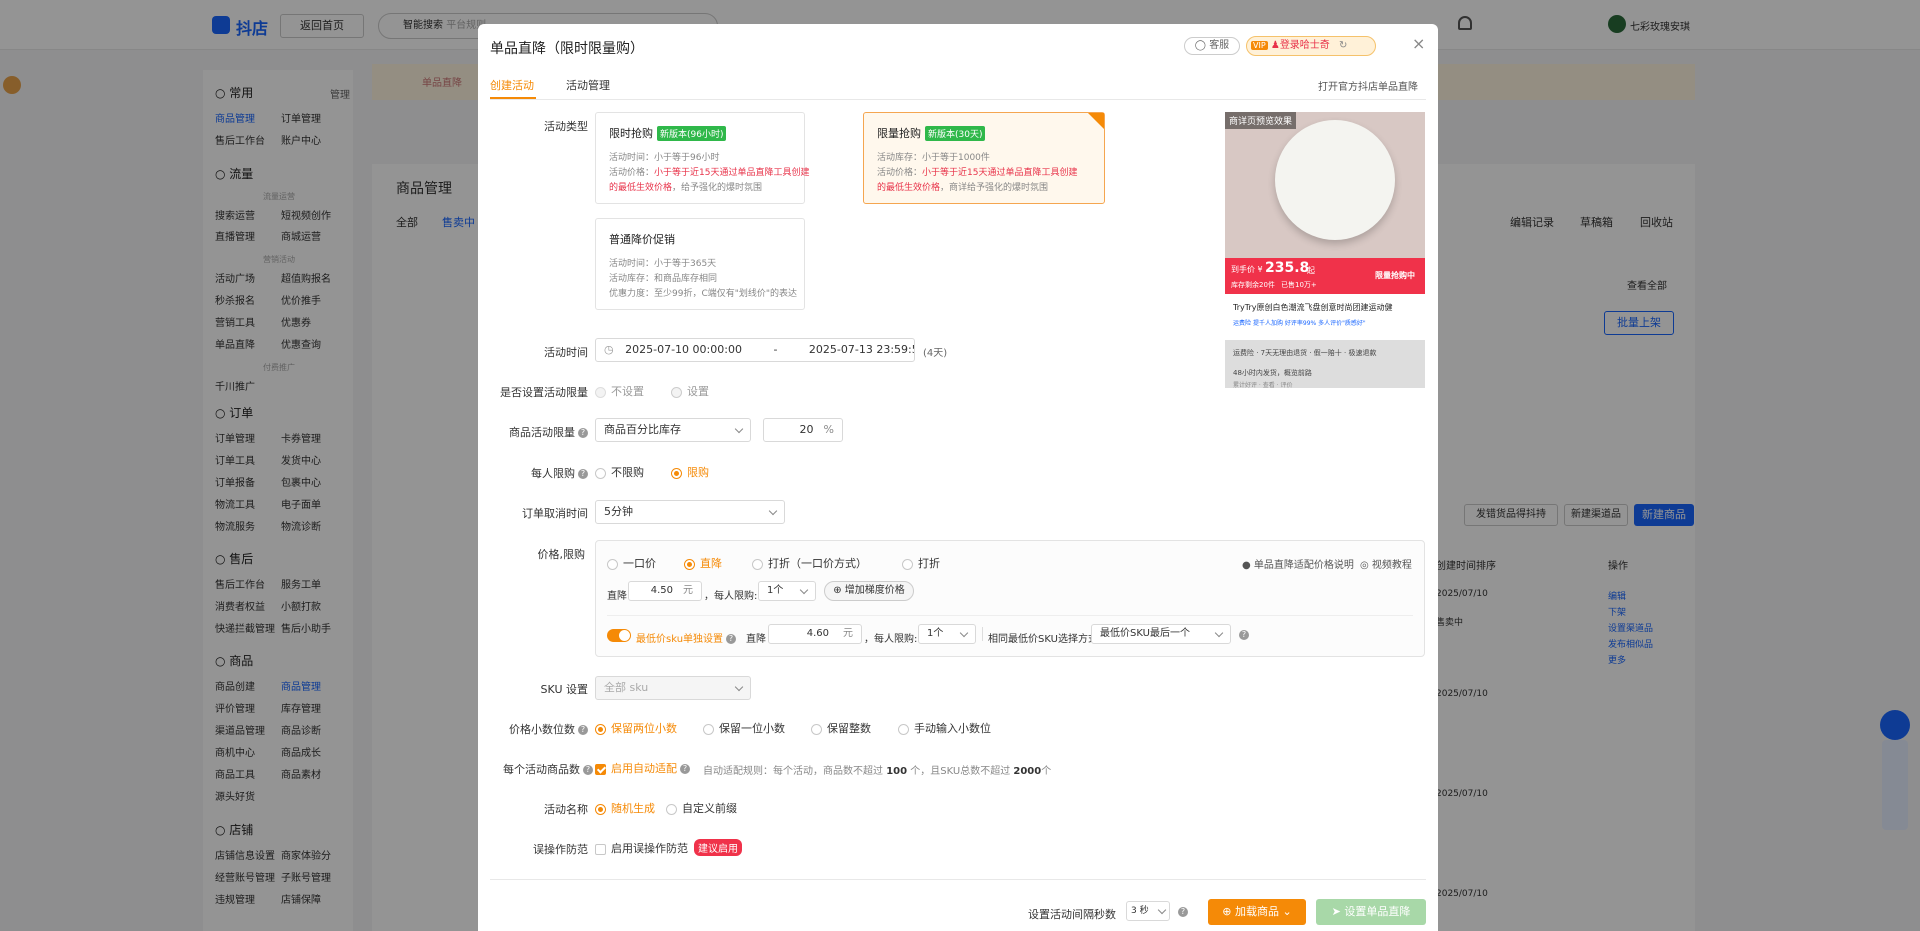 The width and height of the screenshot is (1920, 931). What do you see at coordinates (1305, 353) in the screenshot?
I see `preview-row: 运费险 · 7天无理由退货 · 假一赔十 · 极速退款` at bounding box center [1305, 353].